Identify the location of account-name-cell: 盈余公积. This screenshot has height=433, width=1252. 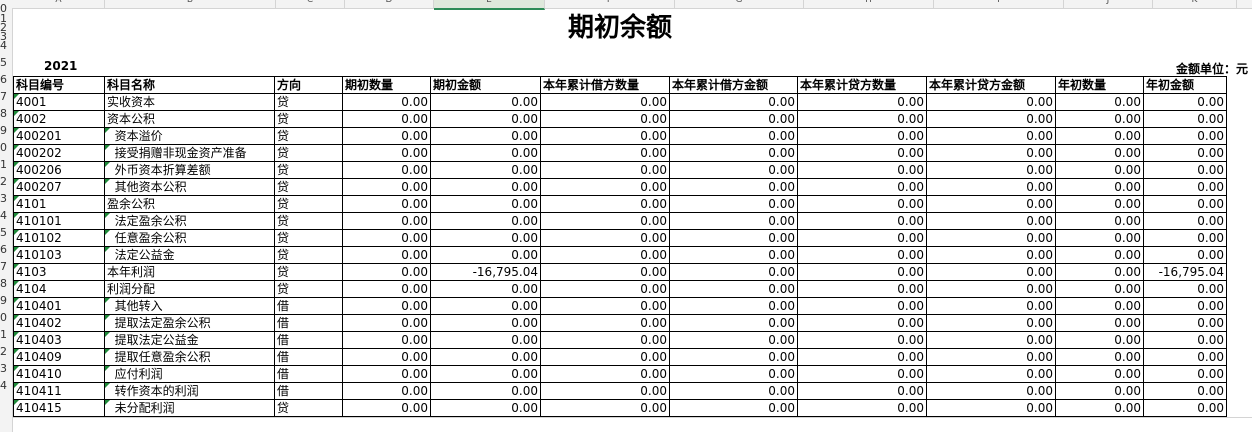
(189, 204).